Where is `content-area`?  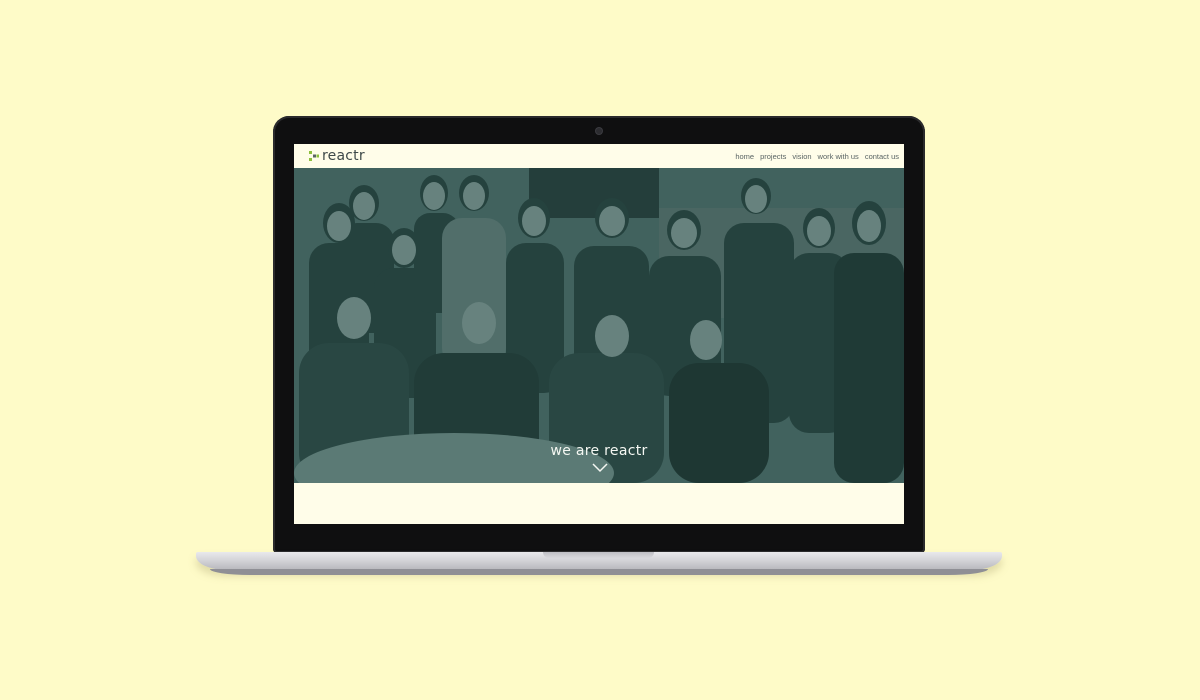
content-area is located at coordinates (599, 503).